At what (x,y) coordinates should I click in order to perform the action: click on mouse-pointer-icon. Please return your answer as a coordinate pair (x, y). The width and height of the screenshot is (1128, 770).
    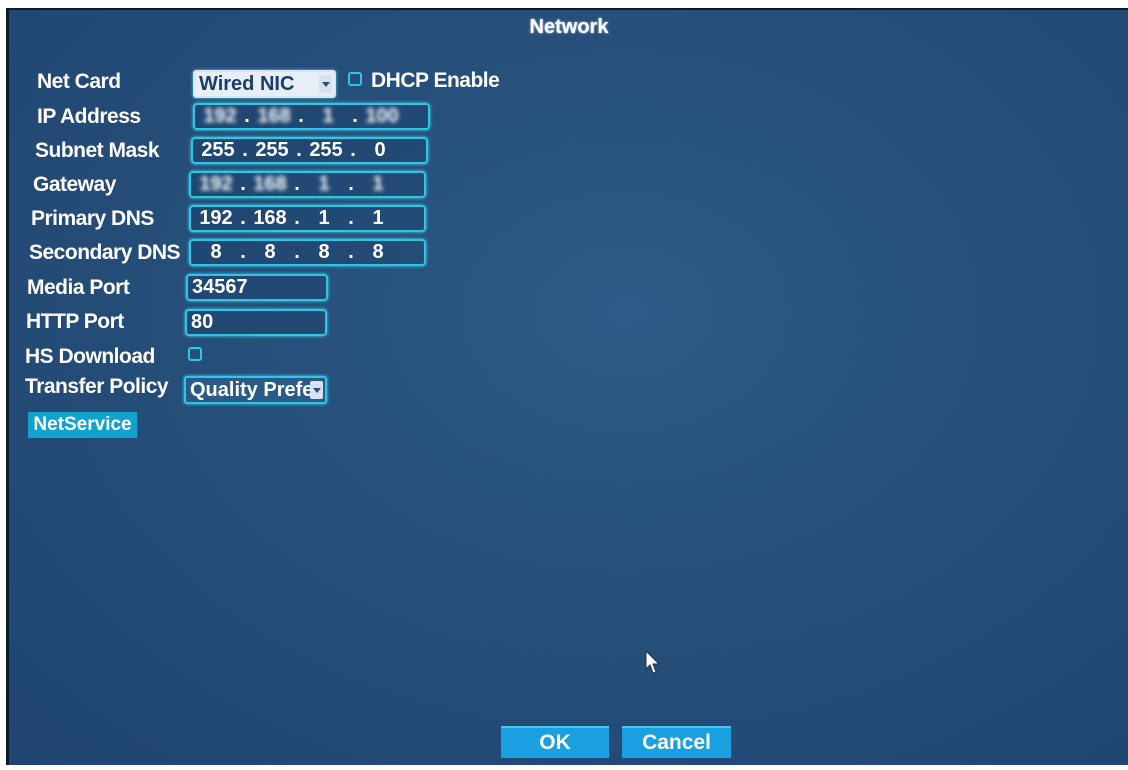
    Looking at the image, I should click on (653, 662).